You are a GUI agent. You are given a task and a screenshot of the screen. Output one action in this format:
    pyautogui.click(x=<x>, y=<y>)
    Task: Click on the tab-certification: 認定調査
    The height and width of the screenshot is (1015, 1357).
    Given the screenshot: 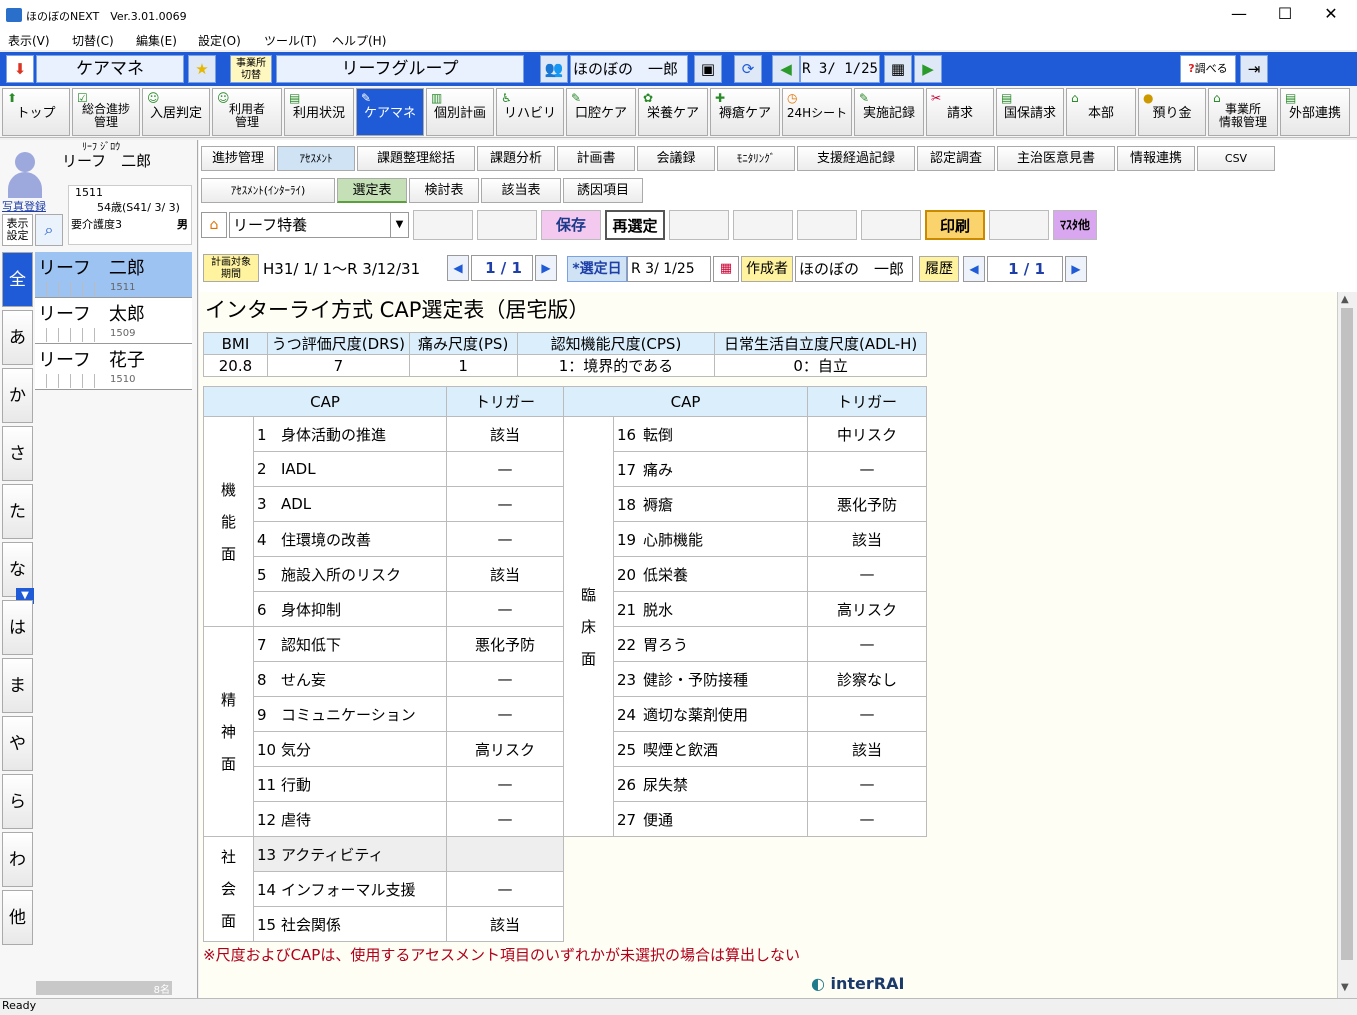 What is the action you would take?
    pyautogui.click(x=956, y=158)
    